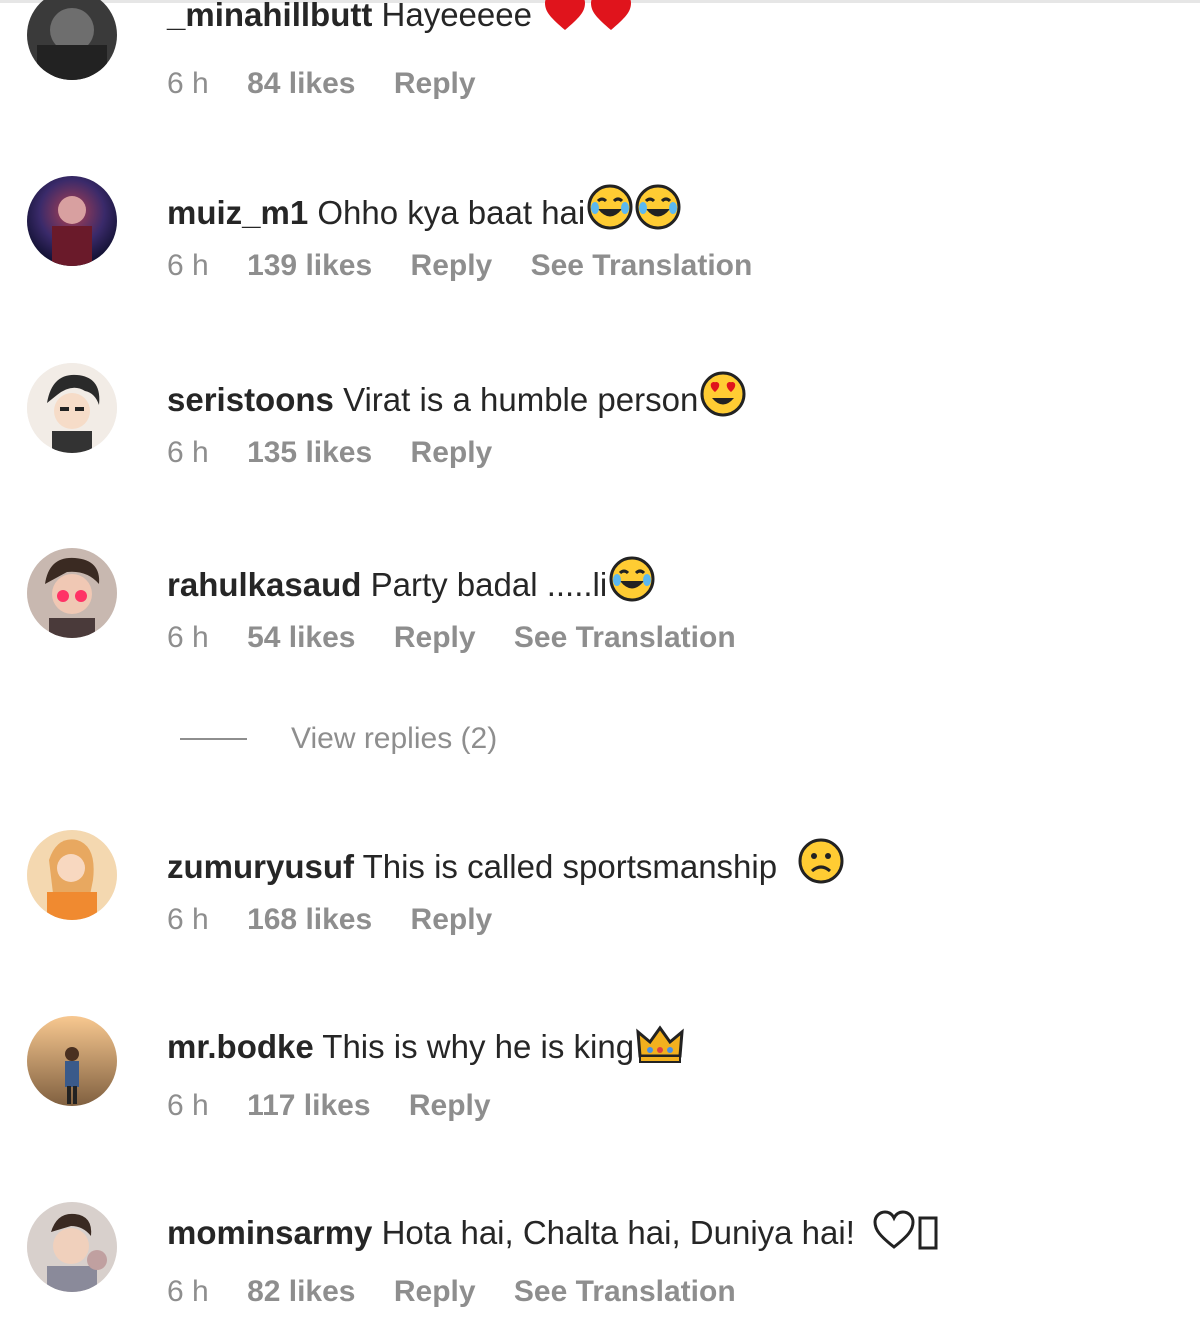  I want to click on username-link: seristoons, so click(250, 399).